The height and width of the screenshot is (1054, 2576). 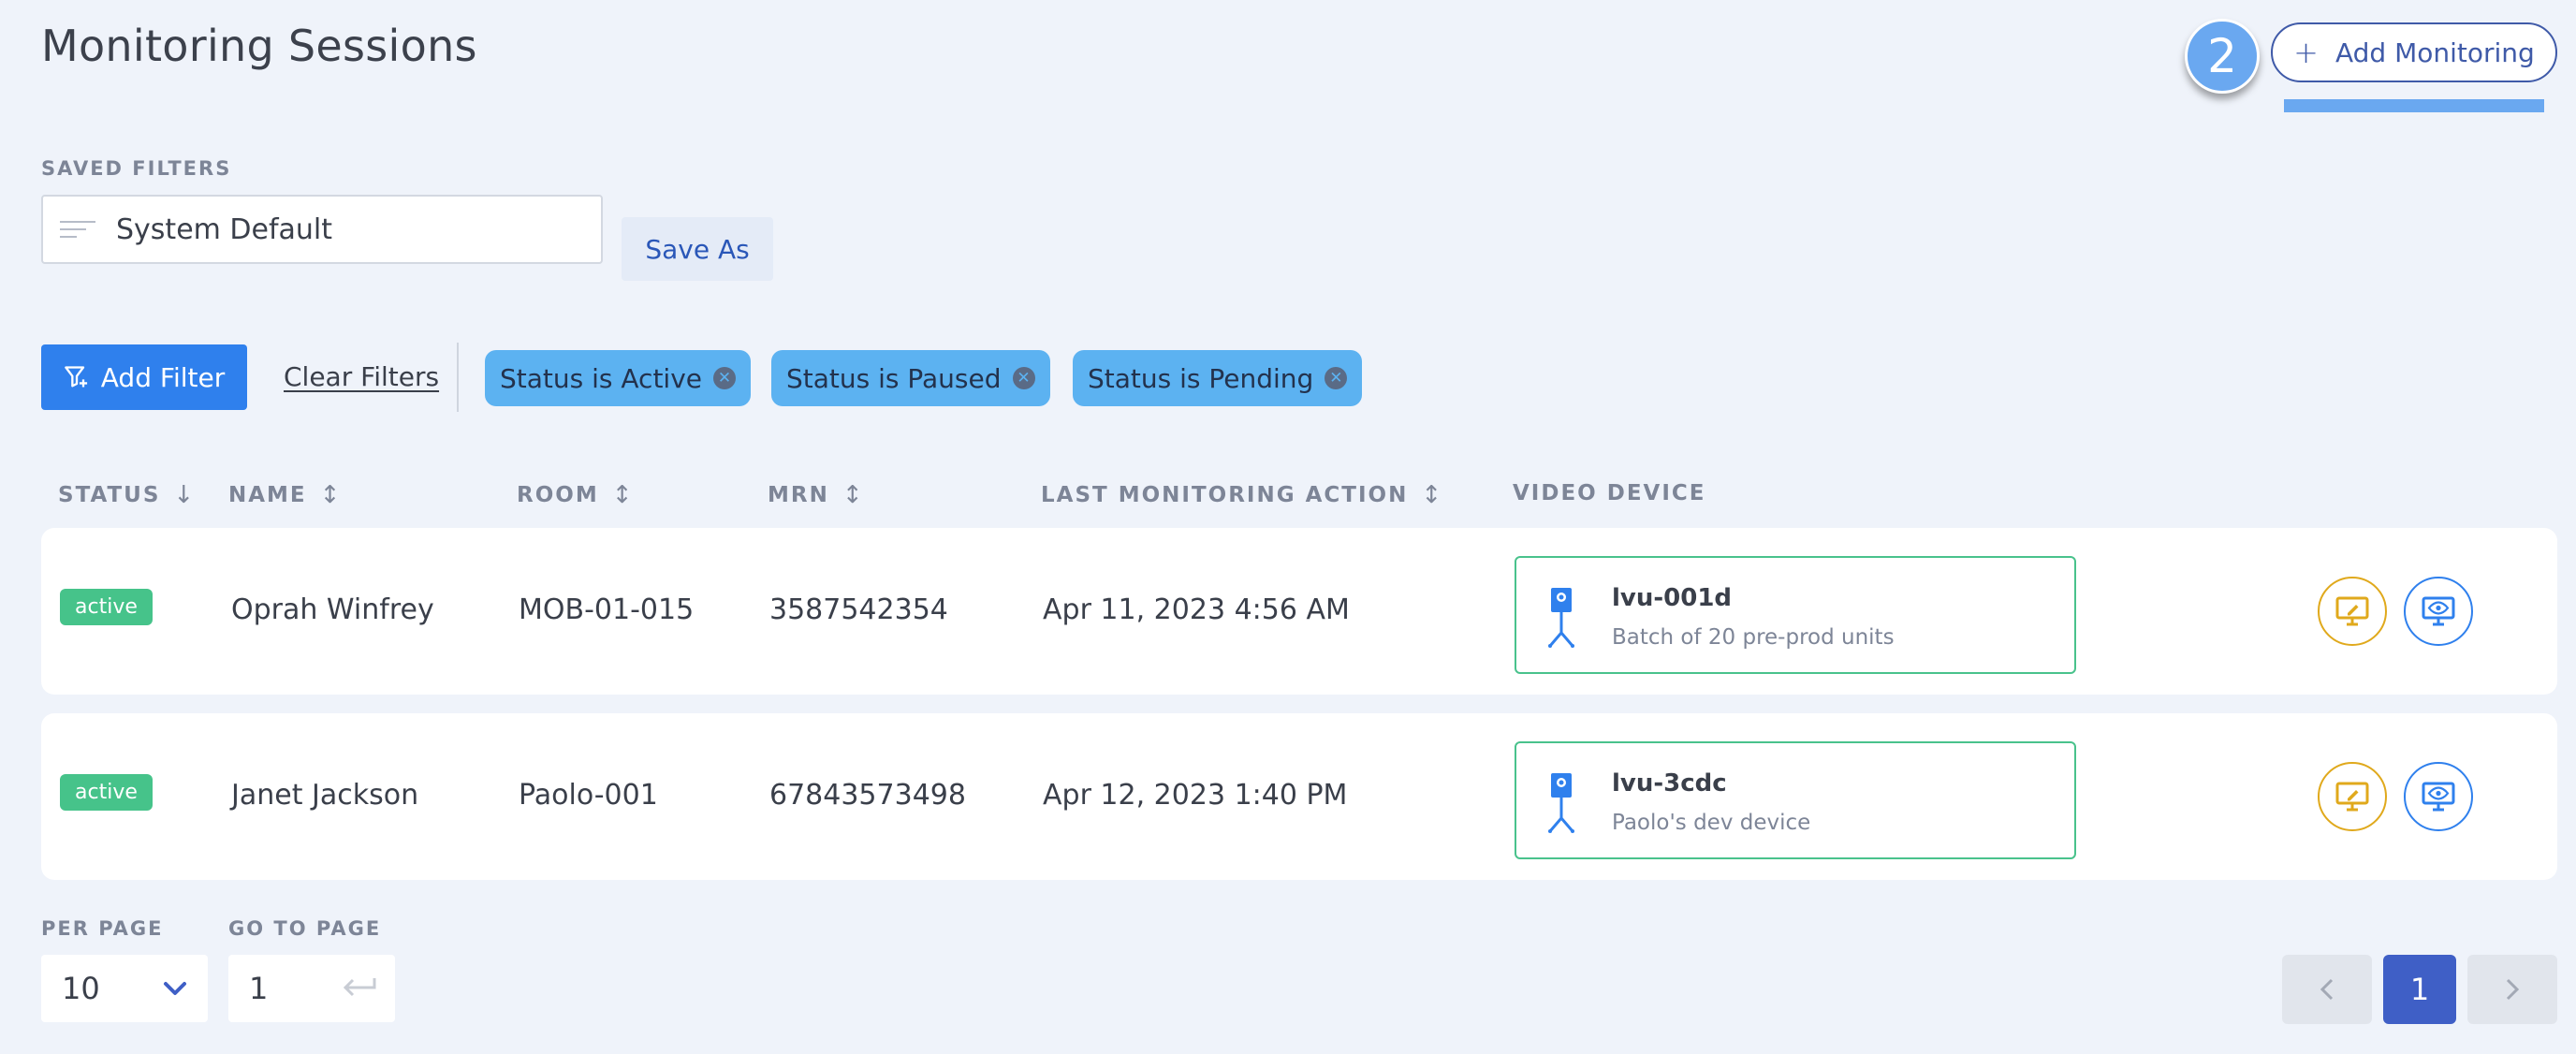 I want to click on add-monitoring-button: + Add Monitoring, so click(x=2414, y=52).